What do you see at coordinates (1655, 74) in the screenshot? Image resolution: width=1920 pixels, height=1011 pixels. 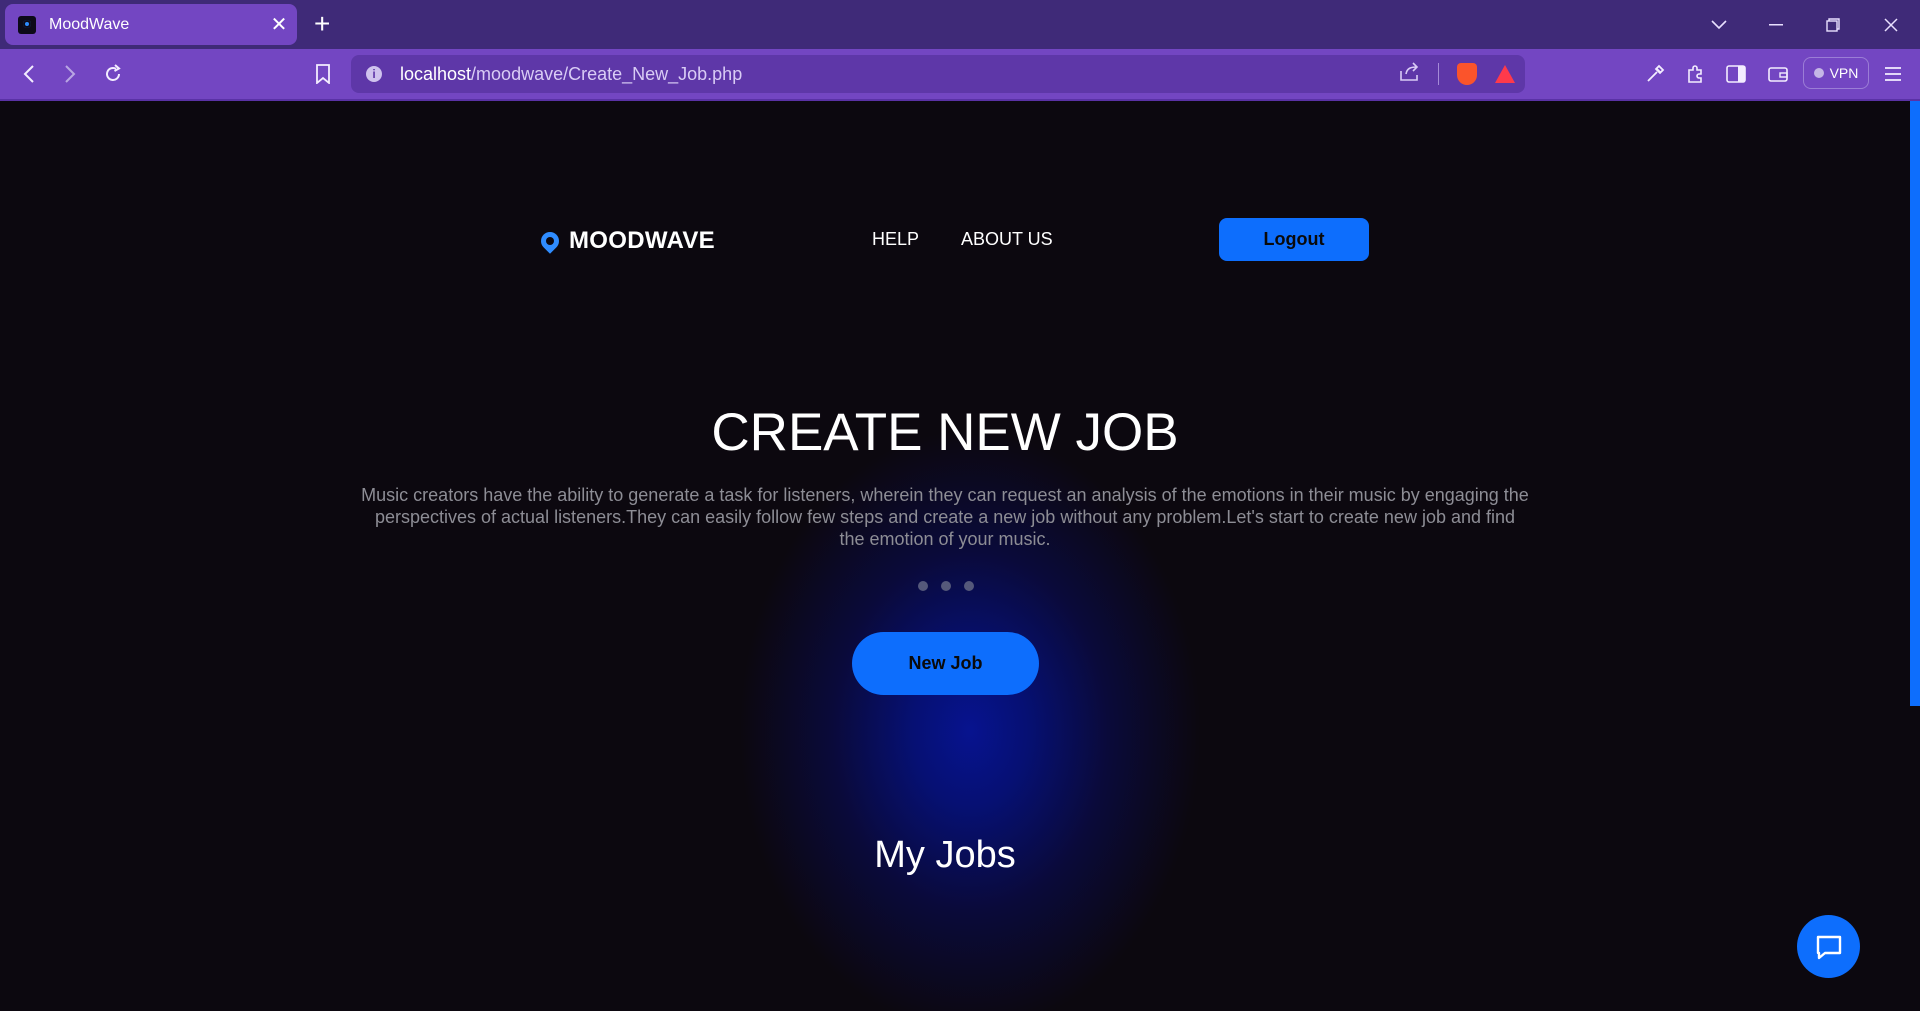 I see `eyedropper-icon` at bounding box center [1655, 74].